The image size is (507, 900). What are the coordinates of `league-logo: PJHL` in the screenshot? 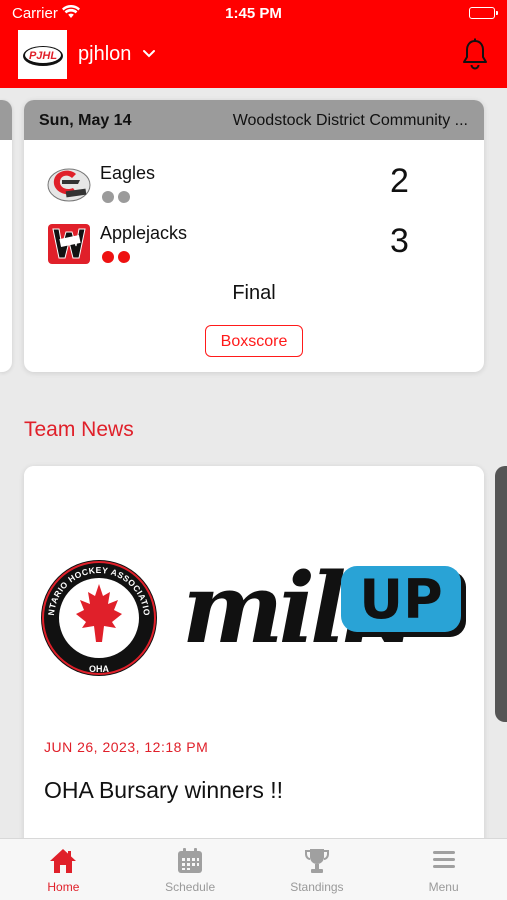 It's located at (42, 54).